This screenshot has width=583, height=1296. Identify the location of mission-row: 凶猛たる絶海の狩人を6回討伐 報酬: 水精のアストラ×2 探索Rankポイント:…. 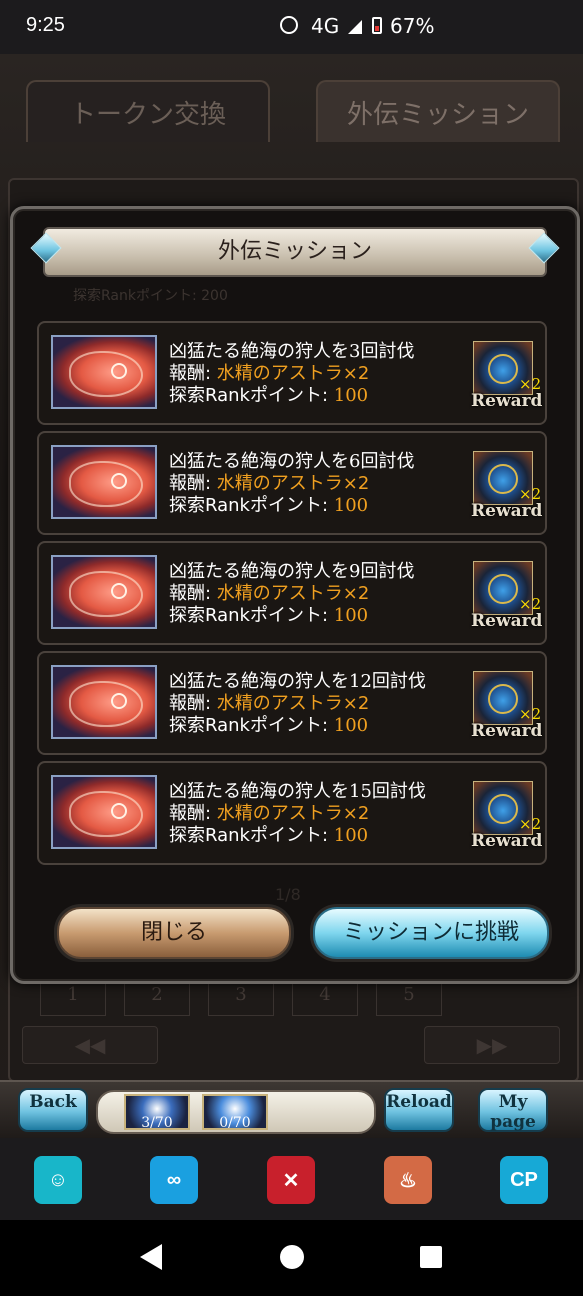
(292, 483).